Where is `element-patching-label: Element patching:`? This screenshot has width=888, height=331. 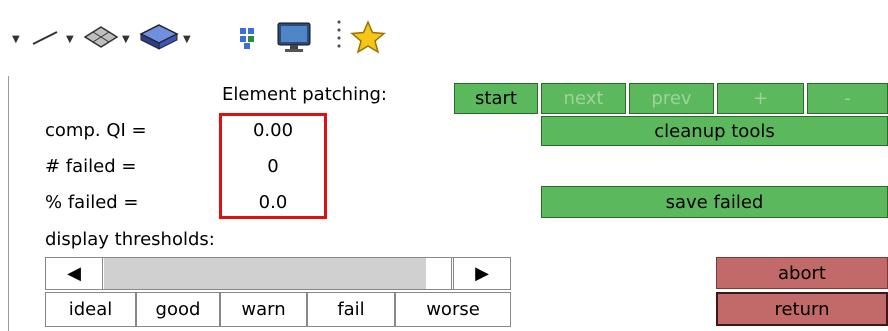 element-patching-label: Element patching: is located at coordinates (304, 94).